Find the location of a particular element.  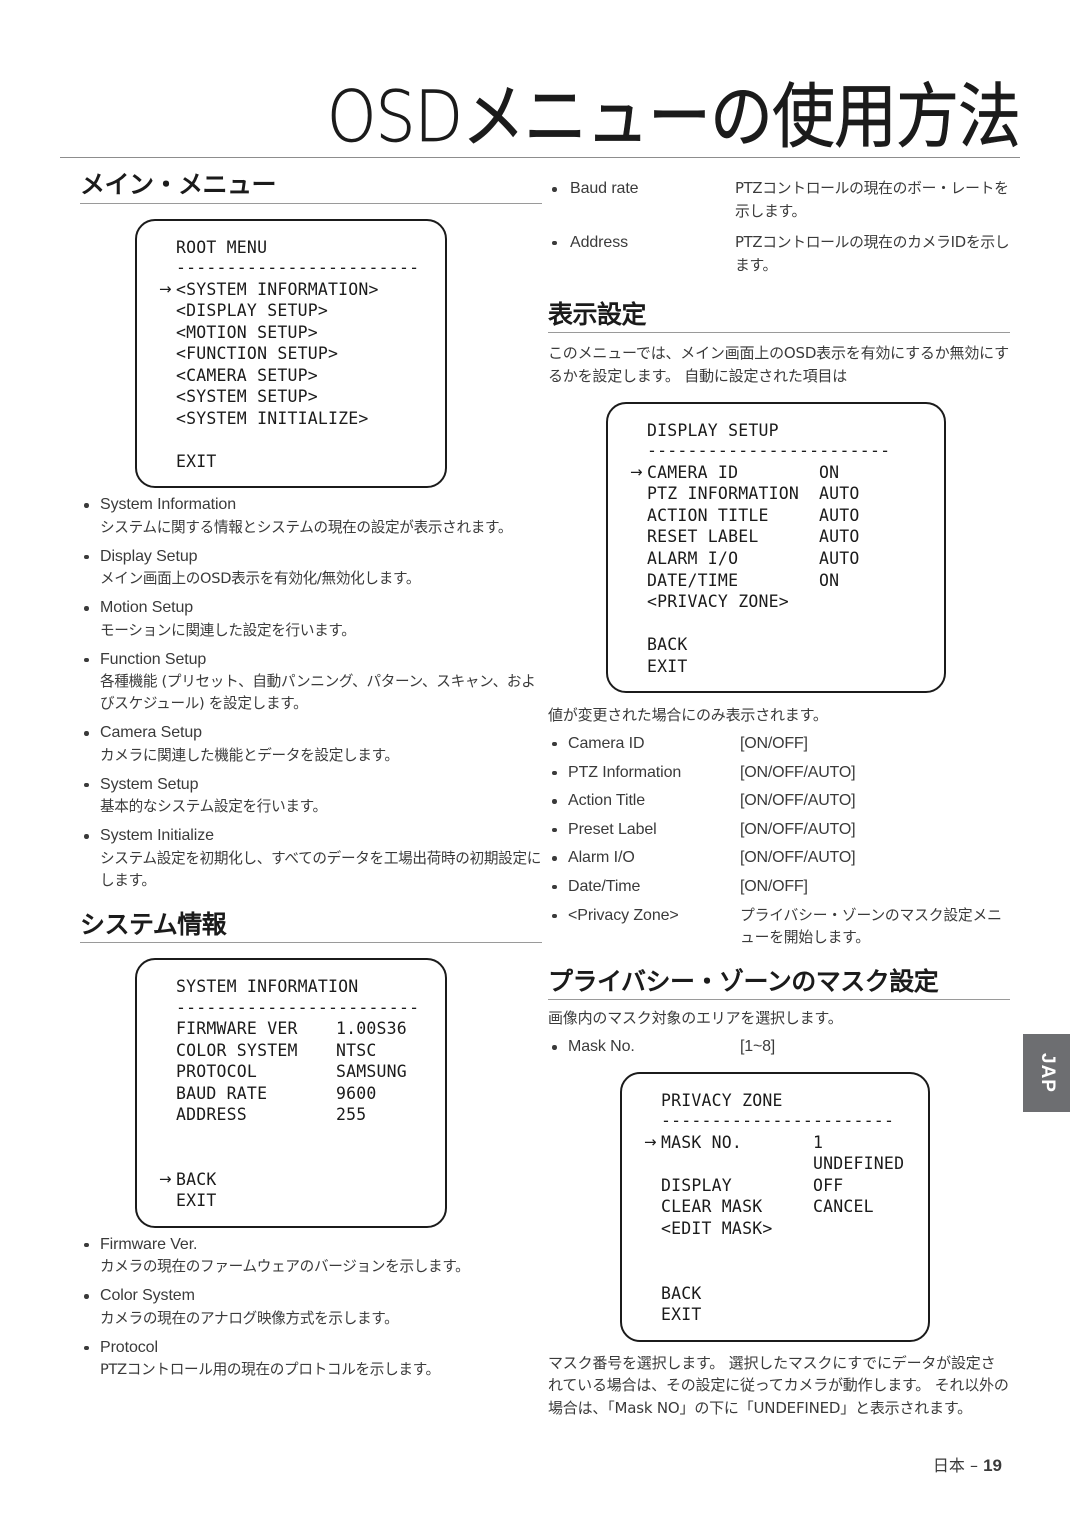

osd-menu-row: <FUNCTION SETUP> is located at coordinates (291, 354).